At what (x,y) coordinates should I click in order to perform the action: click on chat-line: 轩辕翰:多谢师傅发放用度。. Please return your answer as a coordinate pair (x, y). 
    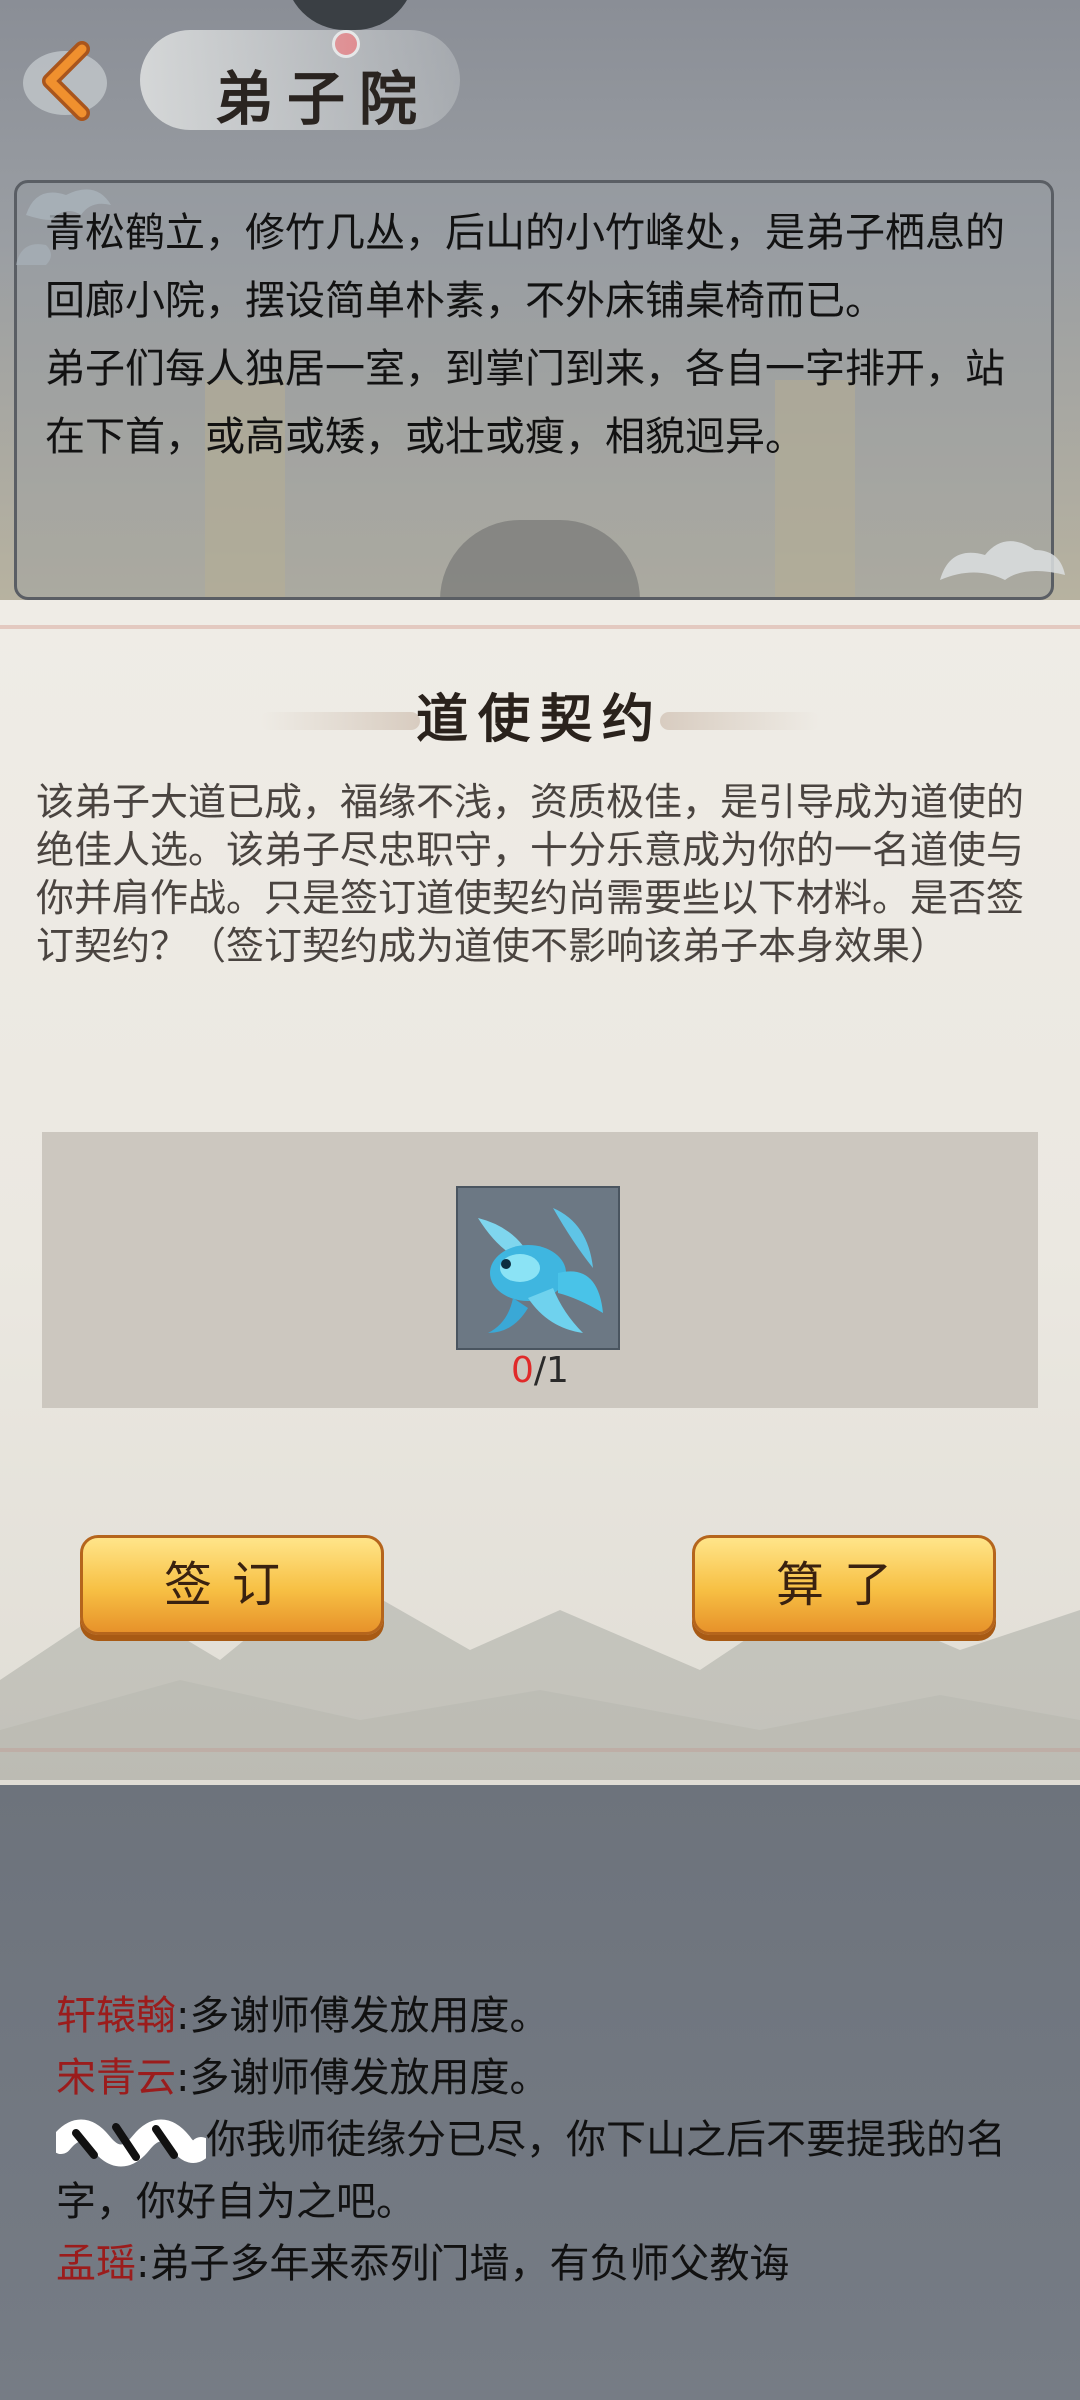
    Looking at the image, I should click on (551, 2016).